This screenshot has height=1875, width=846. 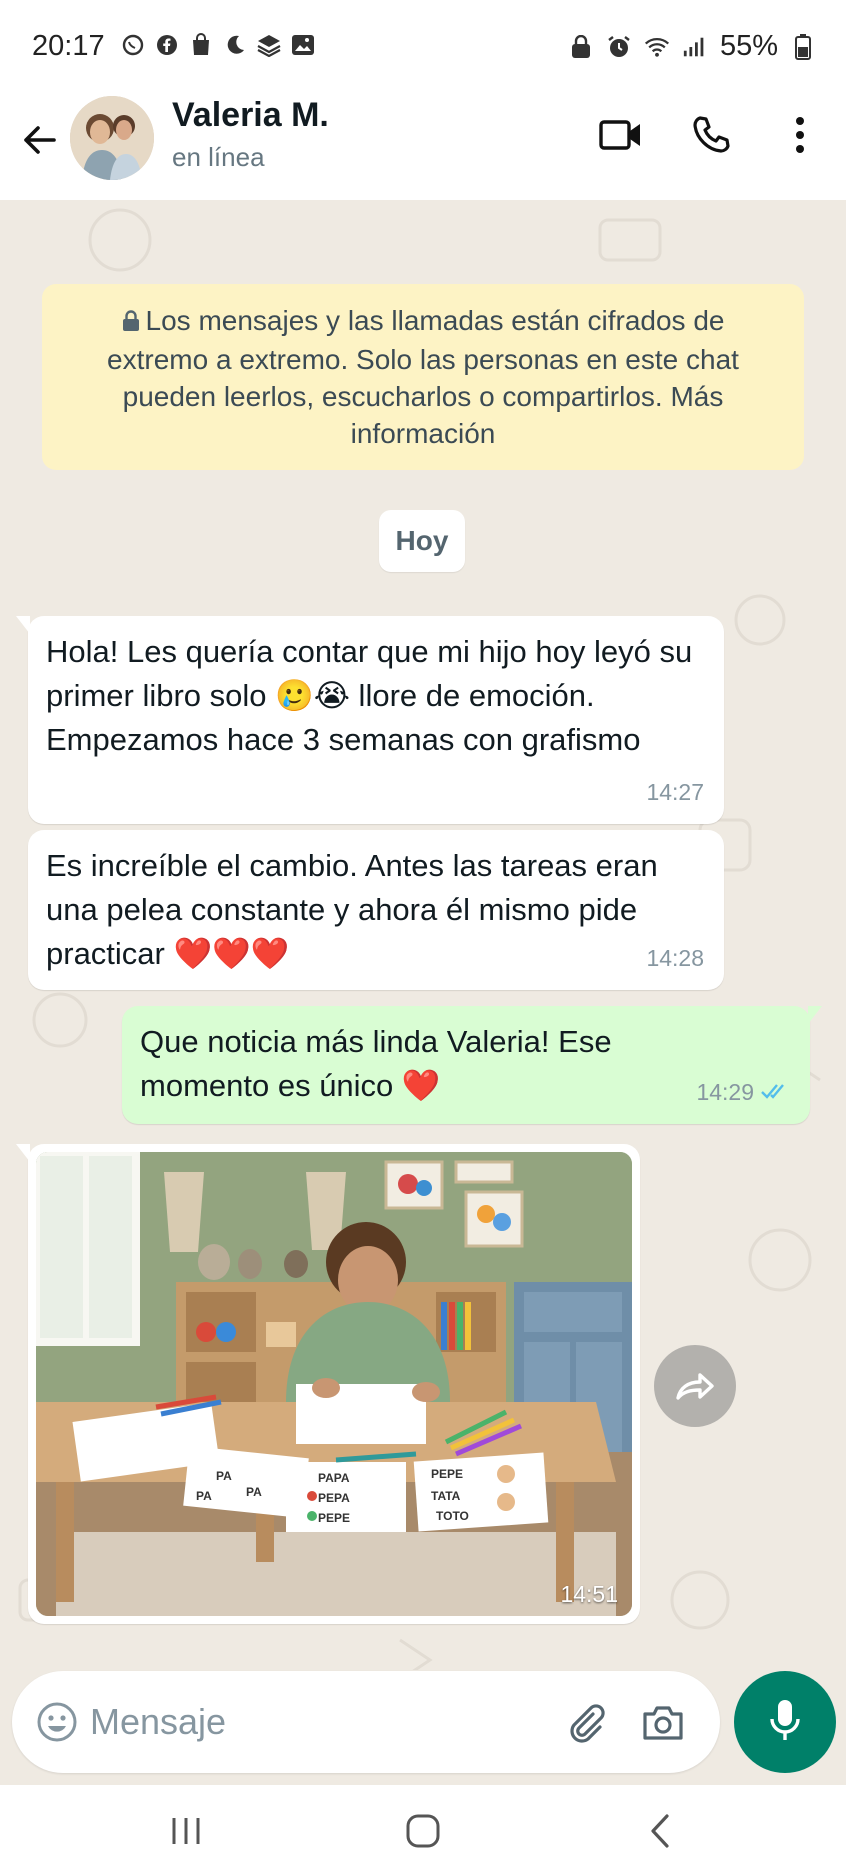 What do you see at coordinates (269, 45) in the screenshot?
I see `stack-icon` at bounding box center [269, 45].